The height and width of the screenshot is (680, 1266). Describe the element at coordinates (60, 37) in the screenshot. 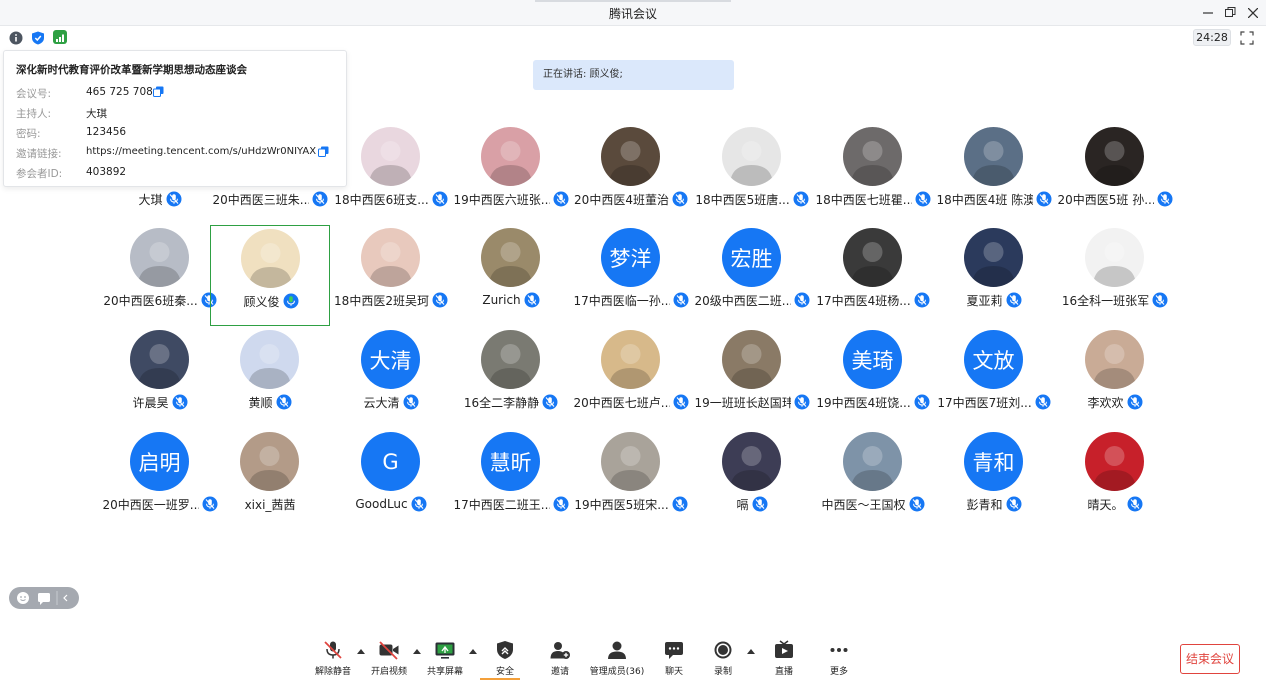

I see `signal-icon` at that location.